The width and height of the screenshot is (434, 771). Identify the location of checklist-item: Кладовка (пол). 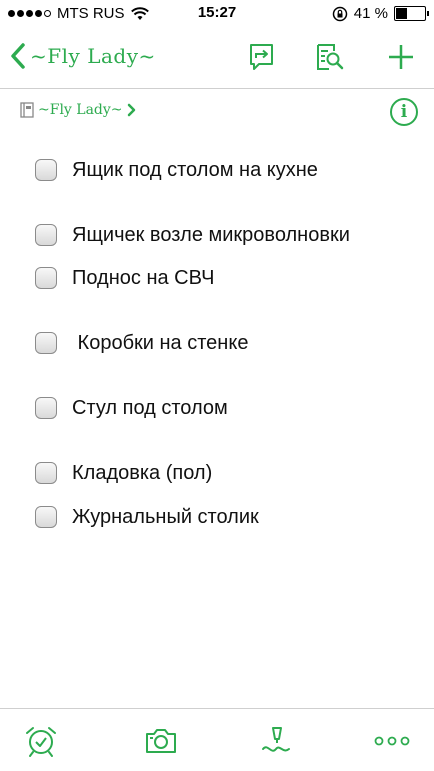
(123, 473).